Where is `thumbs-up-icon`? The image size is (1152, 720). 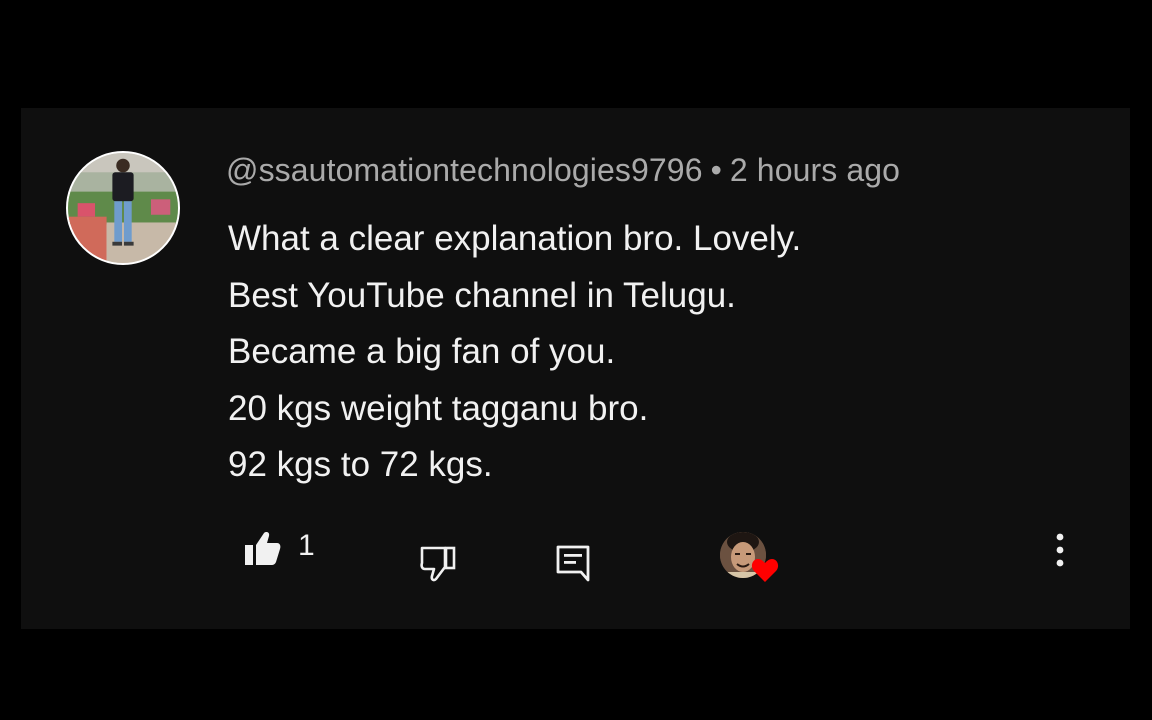
thumbs-up-icon is located at coordinates (263, 548).